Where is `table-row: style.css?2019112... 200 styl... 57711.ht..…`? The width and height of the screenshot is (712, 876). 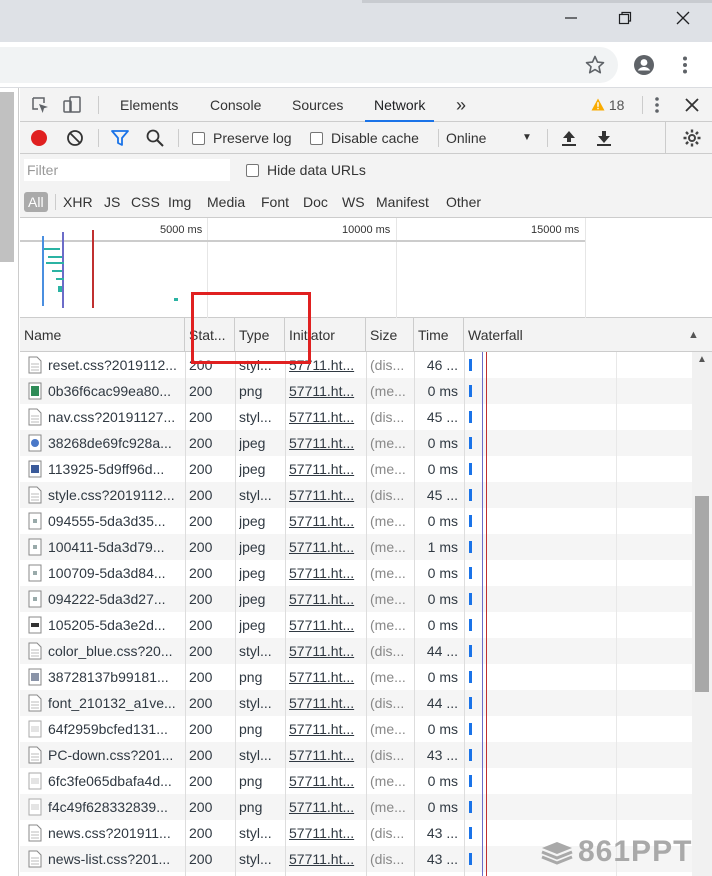
table-row: style.css?2019112... 200 styl... 57711.ht..… is located at coordinates (356, 495).